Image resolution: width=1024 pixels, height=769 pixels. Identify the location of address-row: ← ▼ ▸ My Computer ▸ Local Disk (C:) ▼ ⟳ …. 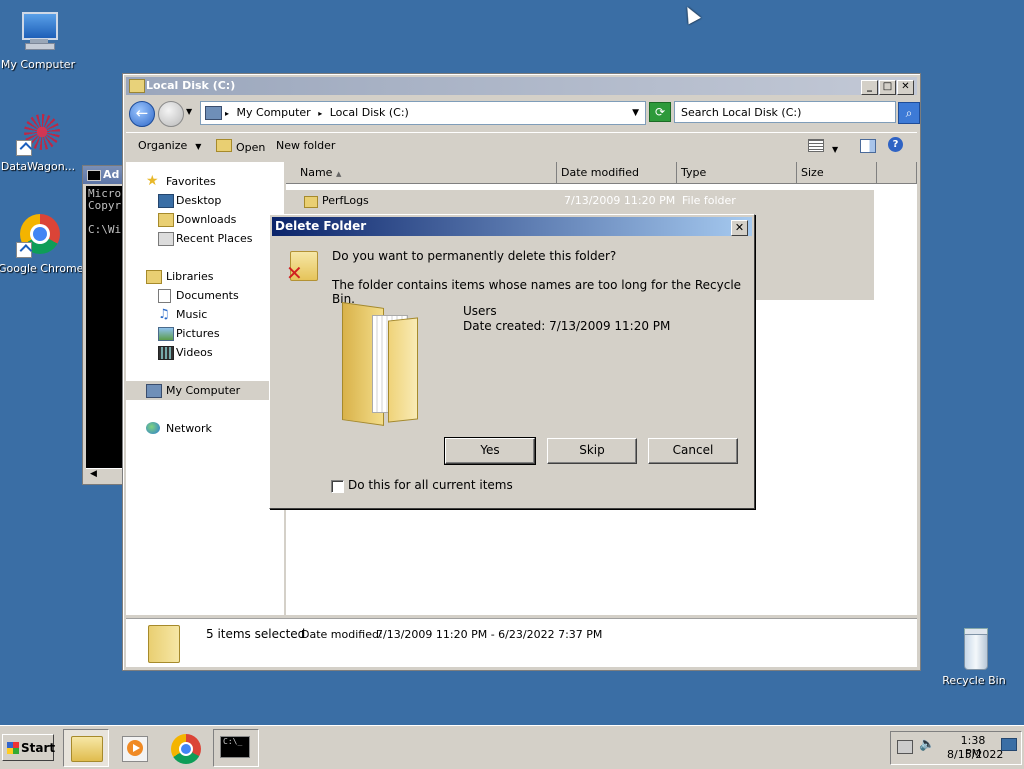
(523, 113).